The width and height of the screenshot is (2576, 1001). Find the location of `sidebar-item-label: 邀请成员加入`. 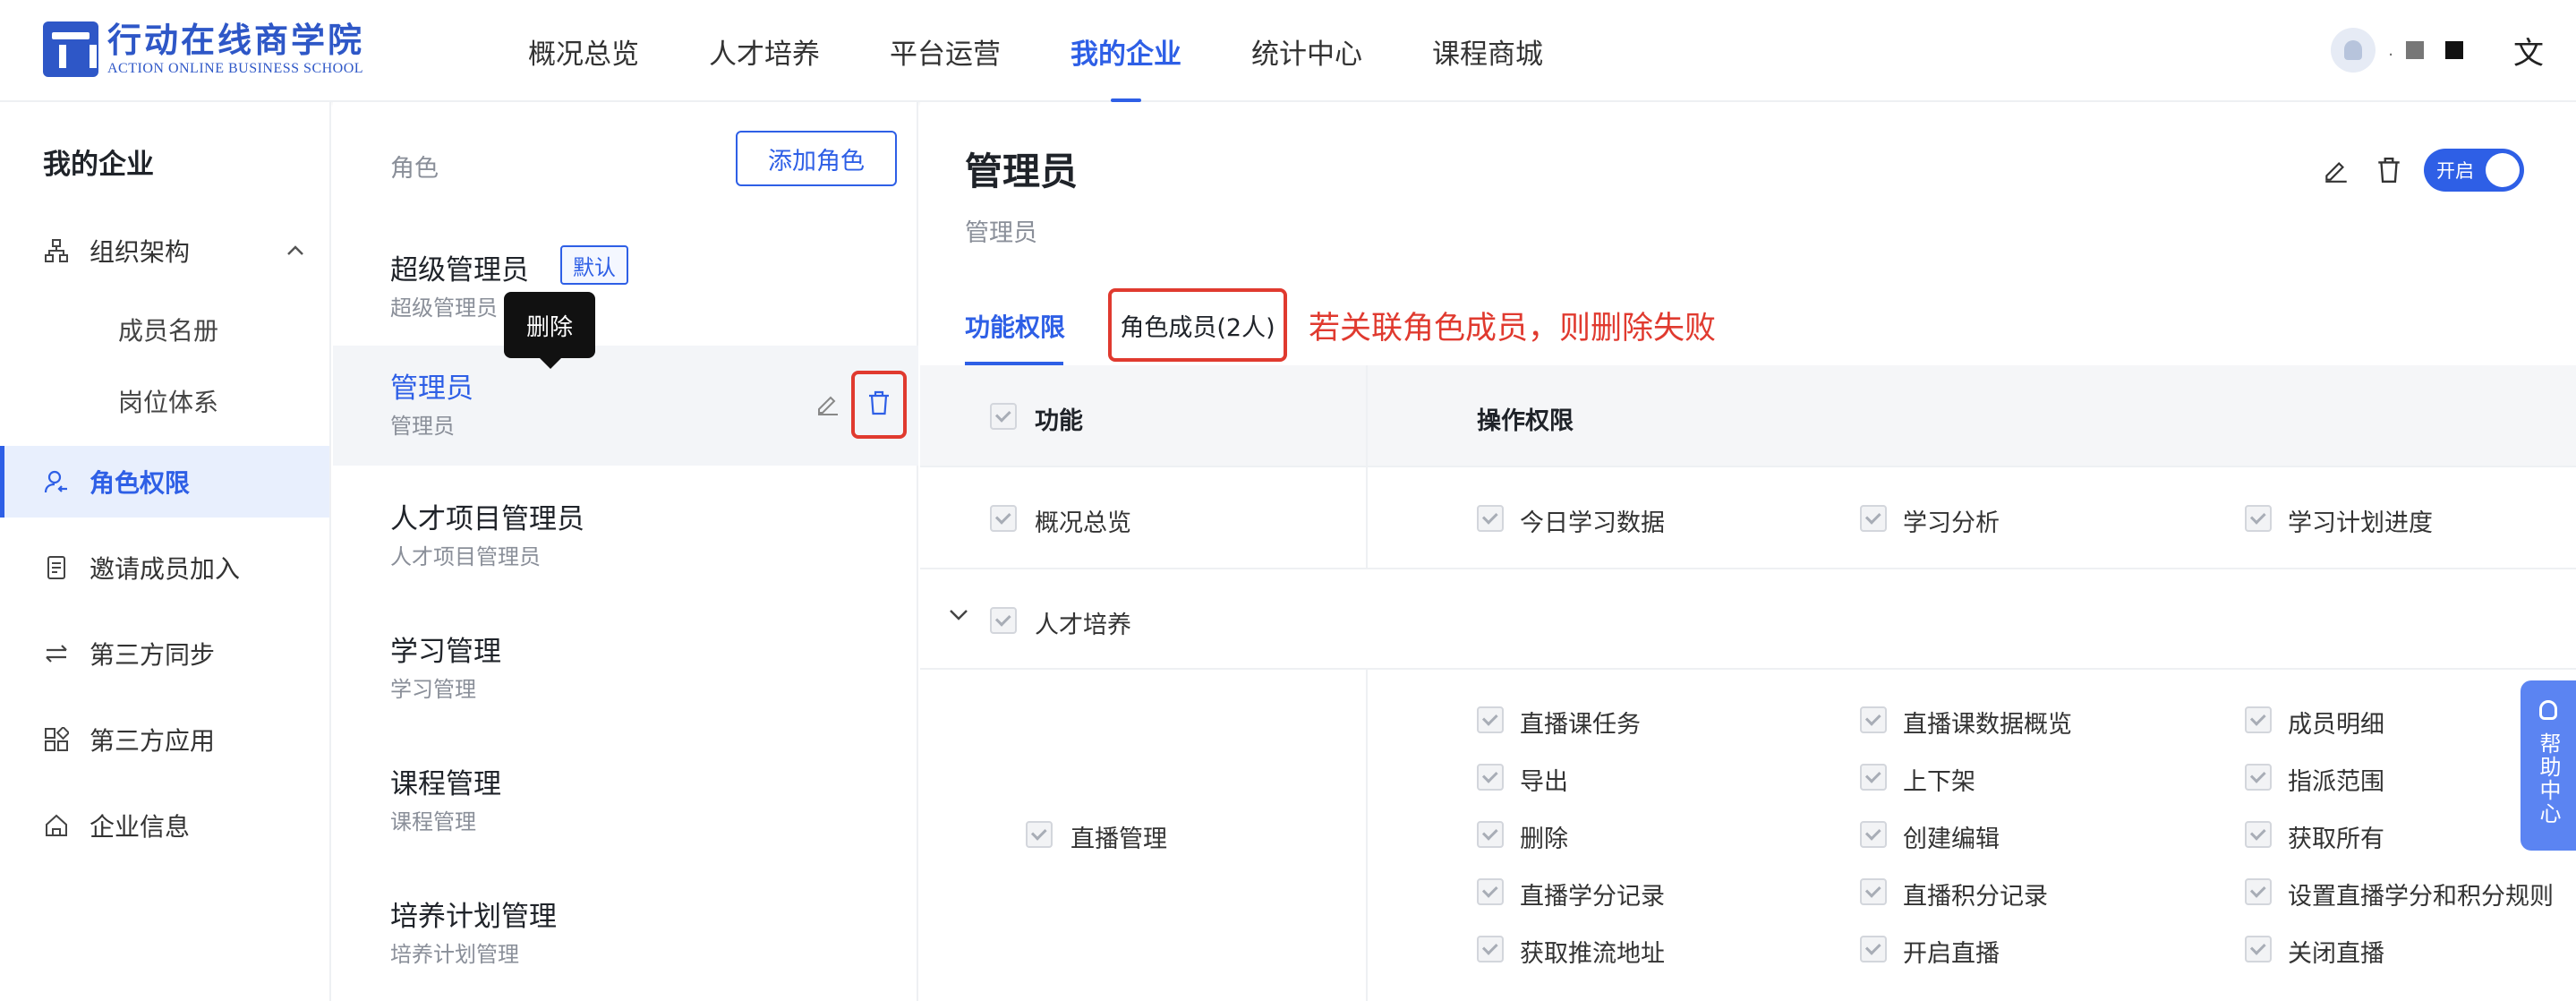

sidebar-item-label: 邀请成员加入 is located at coordinates (165, 569).